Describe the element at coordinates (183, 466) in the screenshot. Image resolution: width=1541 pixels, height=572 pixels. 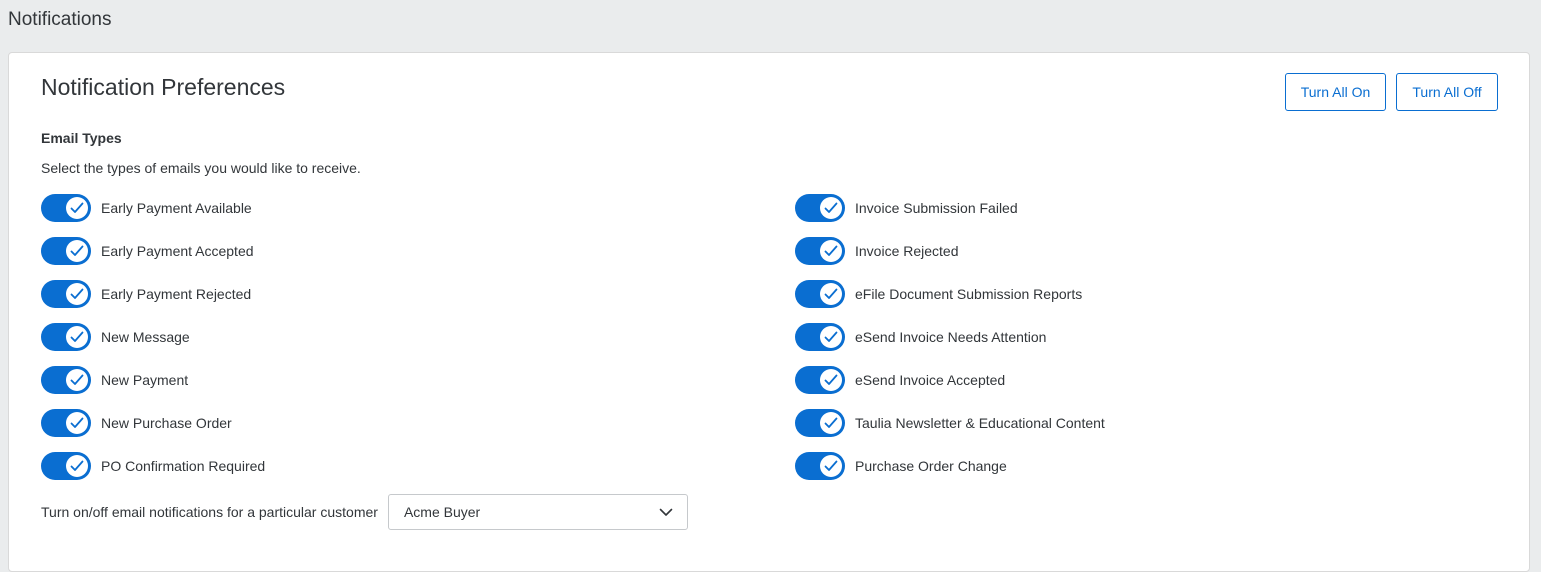
I see `toggle-label: PO Confirmation Required` at that location.